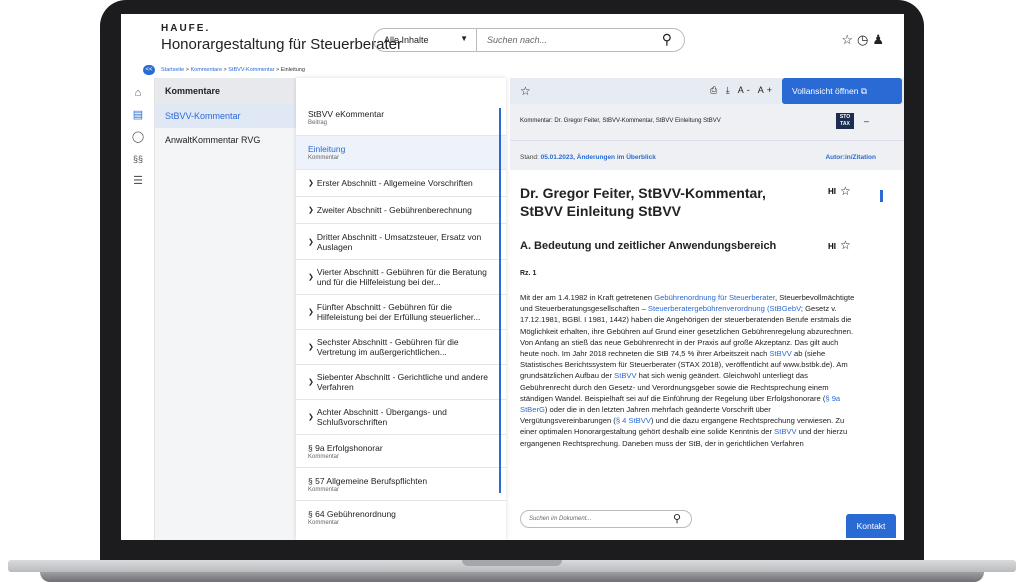 This screenshot has height=586, width=1024. I want to click on top-icons: ☆◷♟, so click(864, 40).